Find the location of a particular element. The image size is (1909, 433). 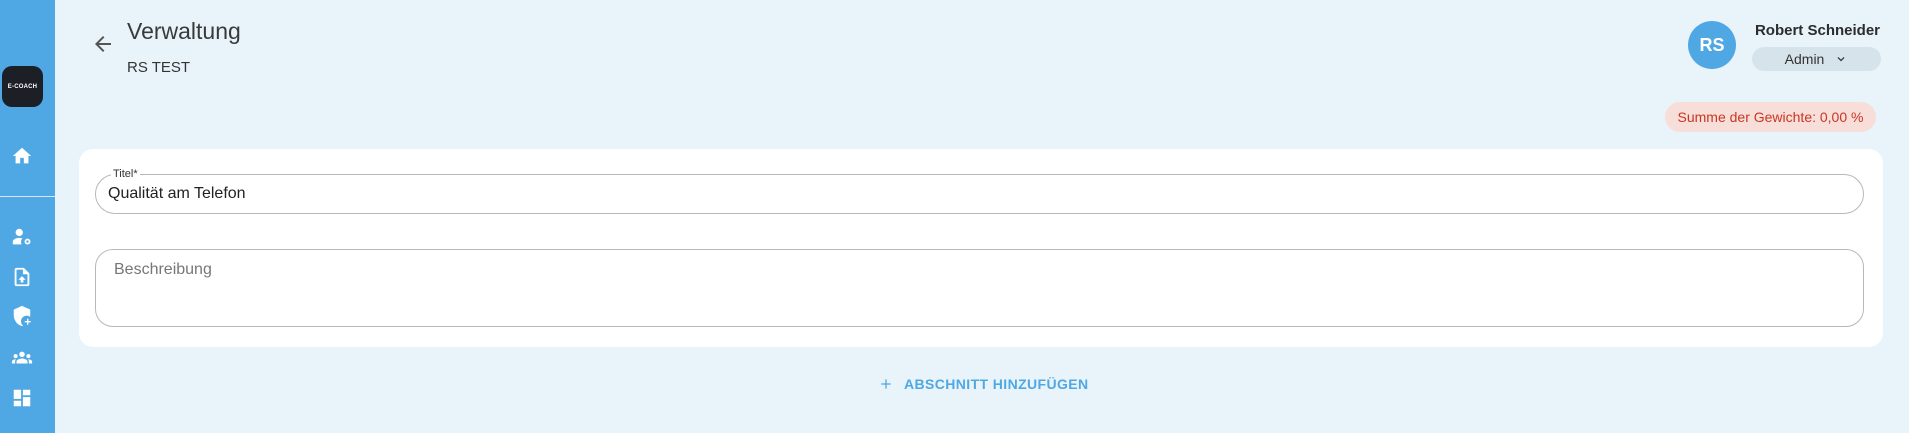

dashboard-icon is located at coordinates (22, 398).